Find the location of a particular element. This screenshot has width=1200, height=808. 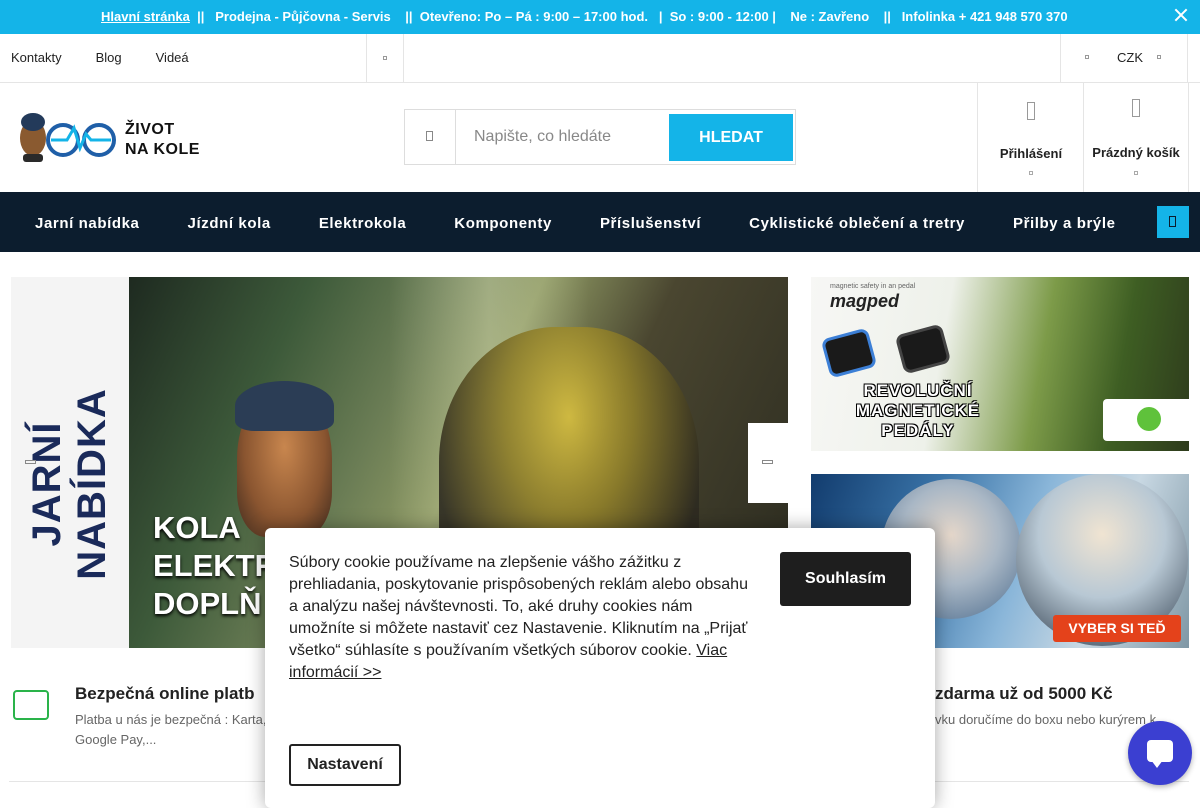

search-button: HLEDAT is located at coordinates (731, 137).